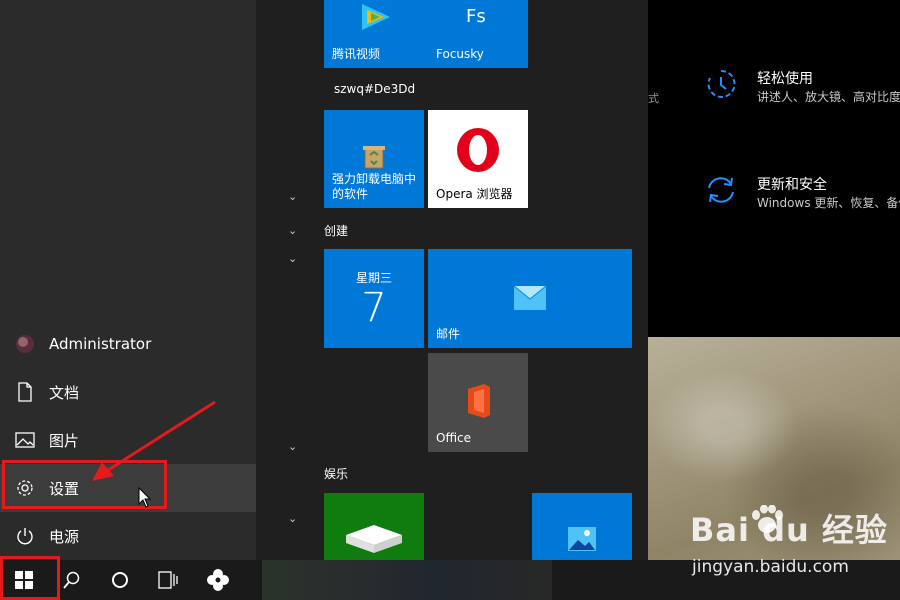 The width and height of the screenshot is (900, 600). What do you see at coordinates (792, 185) in the screenshot?
I see `settings-item-title: 更新和安全` at bounding box center [792, 185].